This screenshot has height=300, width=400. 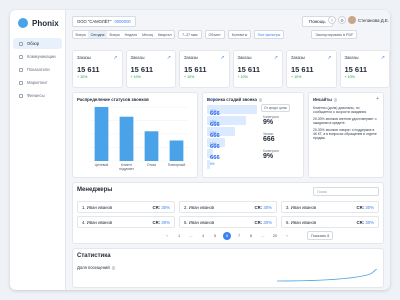 I want to click on visits-sparkline, so click(x=327, y=275).